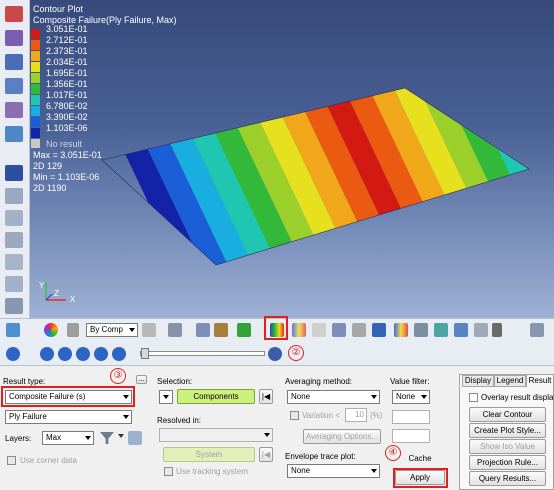 The height and width of the screenshot is (490, 554). Describe the element at coordinates (294, 415) in the screenshot. I see `variation-checkbox` at that location.